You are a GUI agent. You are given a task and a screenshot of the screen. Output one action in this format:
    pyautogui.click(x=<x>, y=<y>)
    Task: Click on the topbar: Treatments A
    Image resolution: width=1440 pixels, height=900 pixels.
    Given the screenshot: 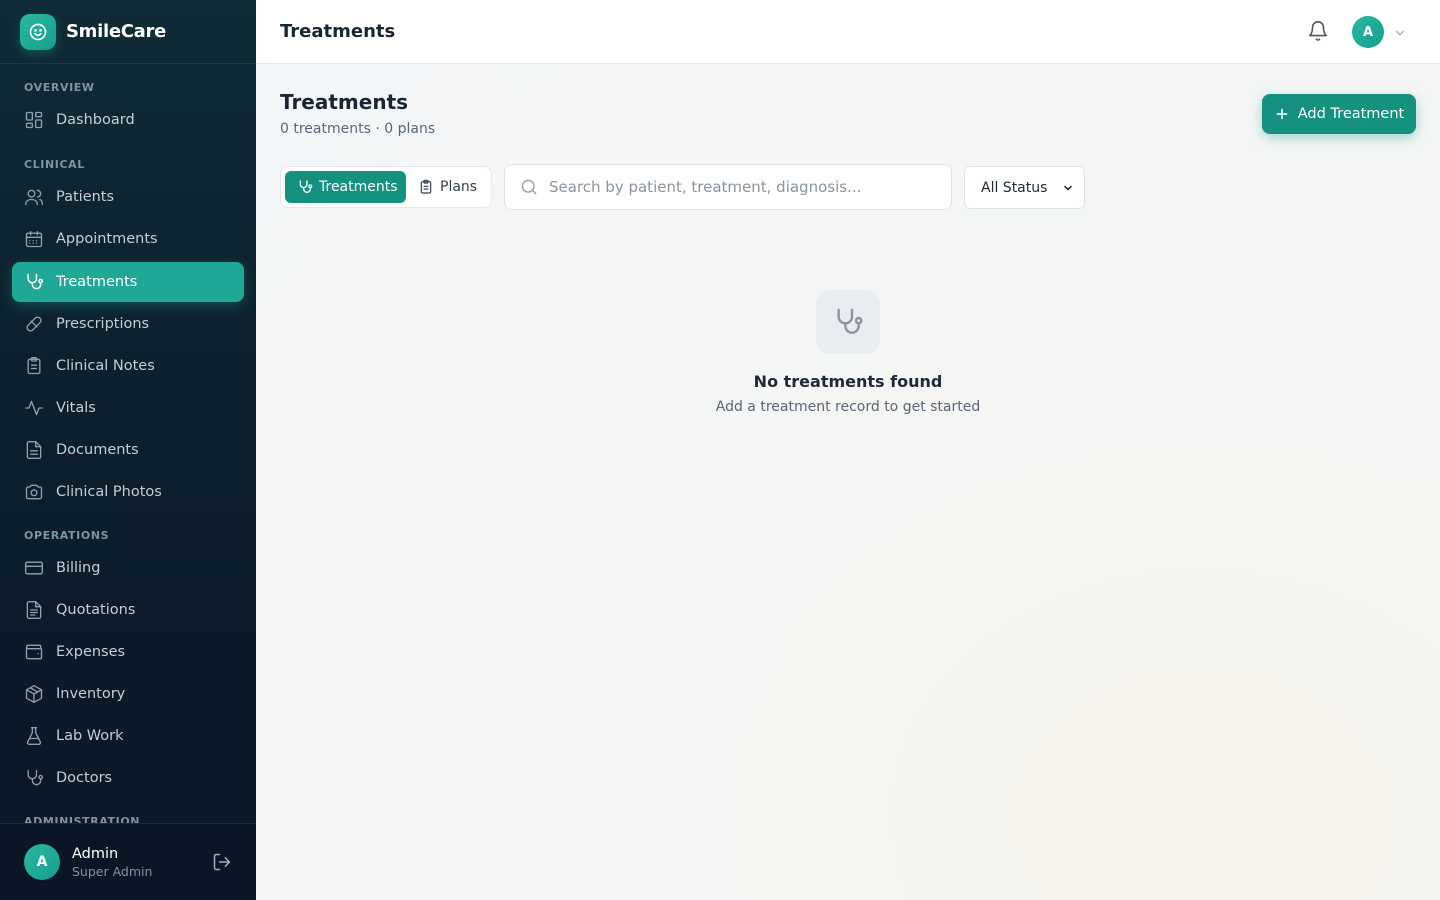 What is the action you would take?
    pyautogui.click(x=848, y=32)
    